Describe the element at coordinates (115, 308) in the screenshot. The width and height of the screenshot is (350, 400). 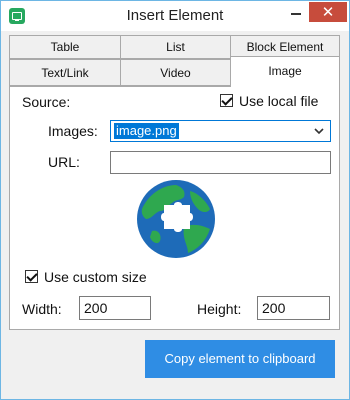
I see `width-input: 200` at that location.